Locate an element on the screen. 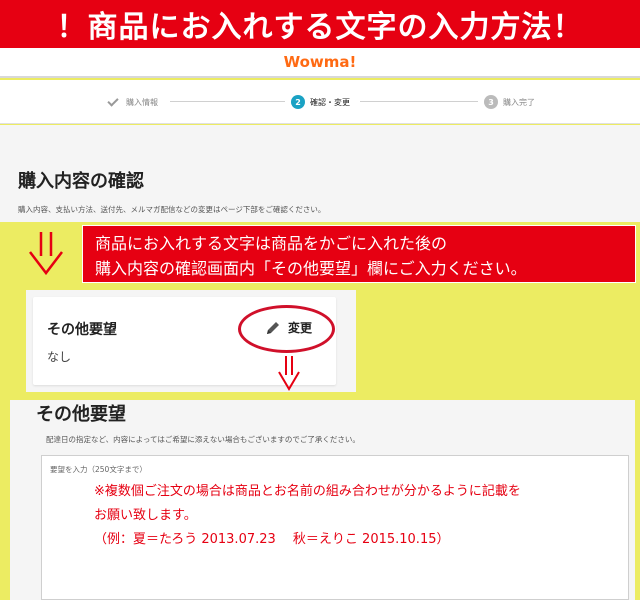 This screenshot has width=640, height=600. card-title: その他要望 is located at coordinates (82, 330).